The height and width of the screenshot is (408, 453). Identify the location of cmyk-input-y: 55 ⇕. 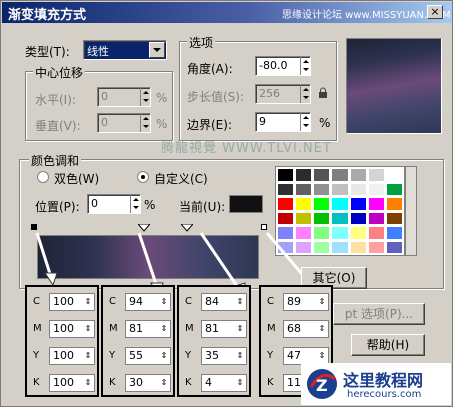
(148, 356).